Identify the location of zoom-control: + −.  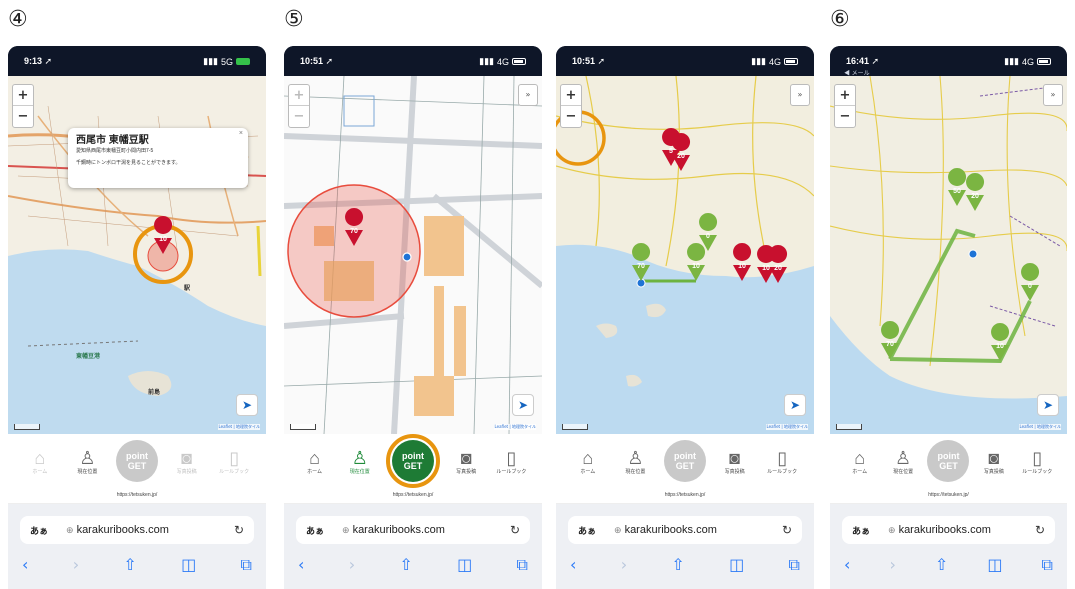
(845, 106).